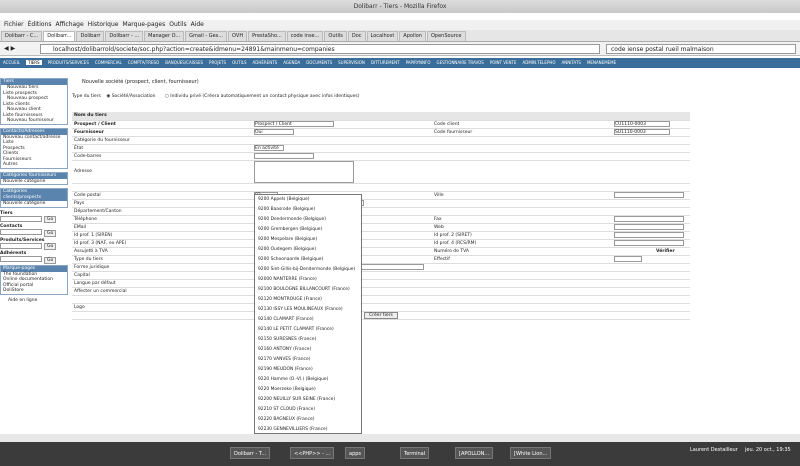  I want to click on verify-link: Vérifier, so click(665, 251).